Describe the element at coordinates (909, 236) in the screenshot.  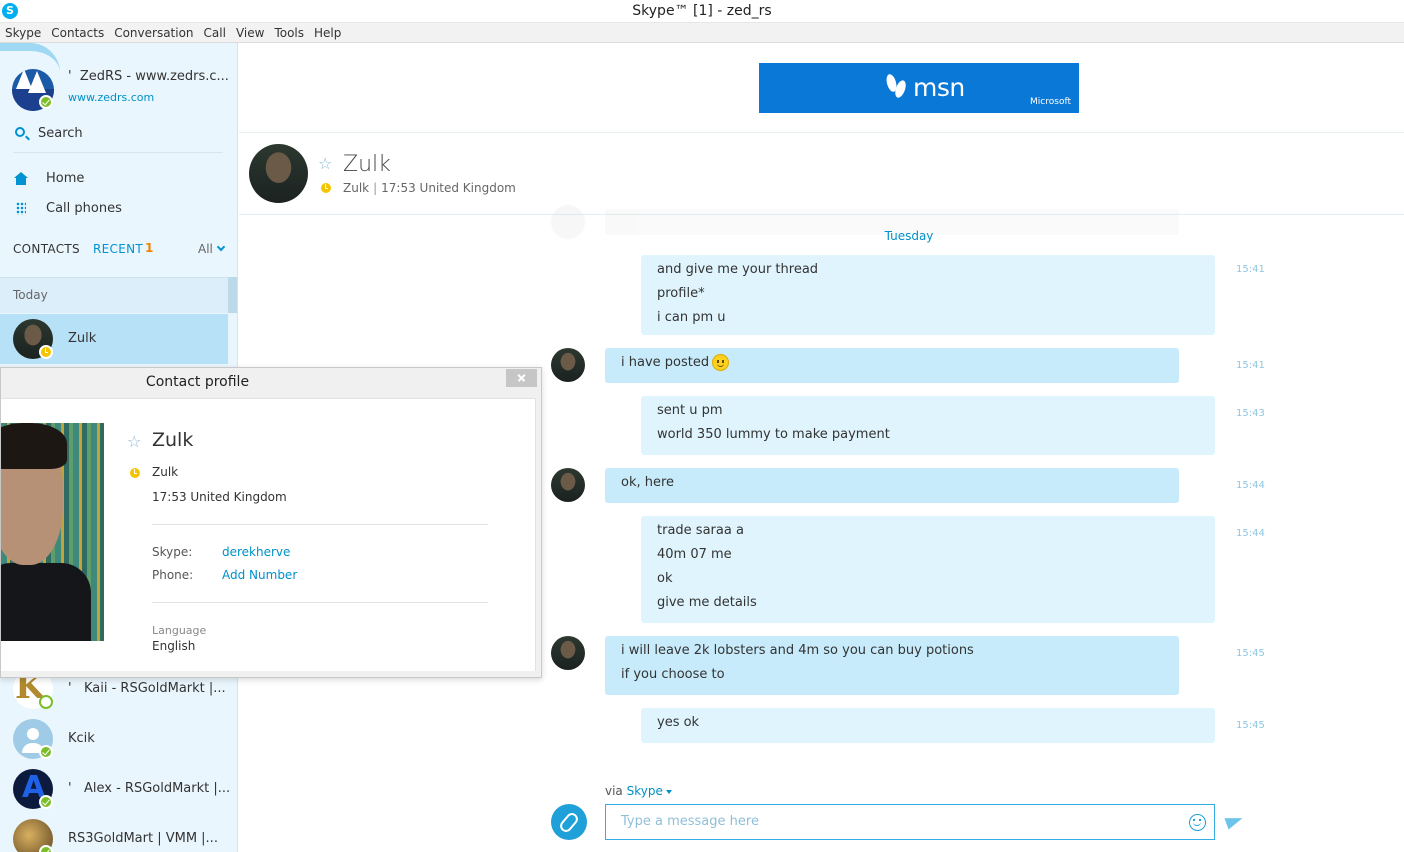
I see `day-separator: Tuesday` at that location.